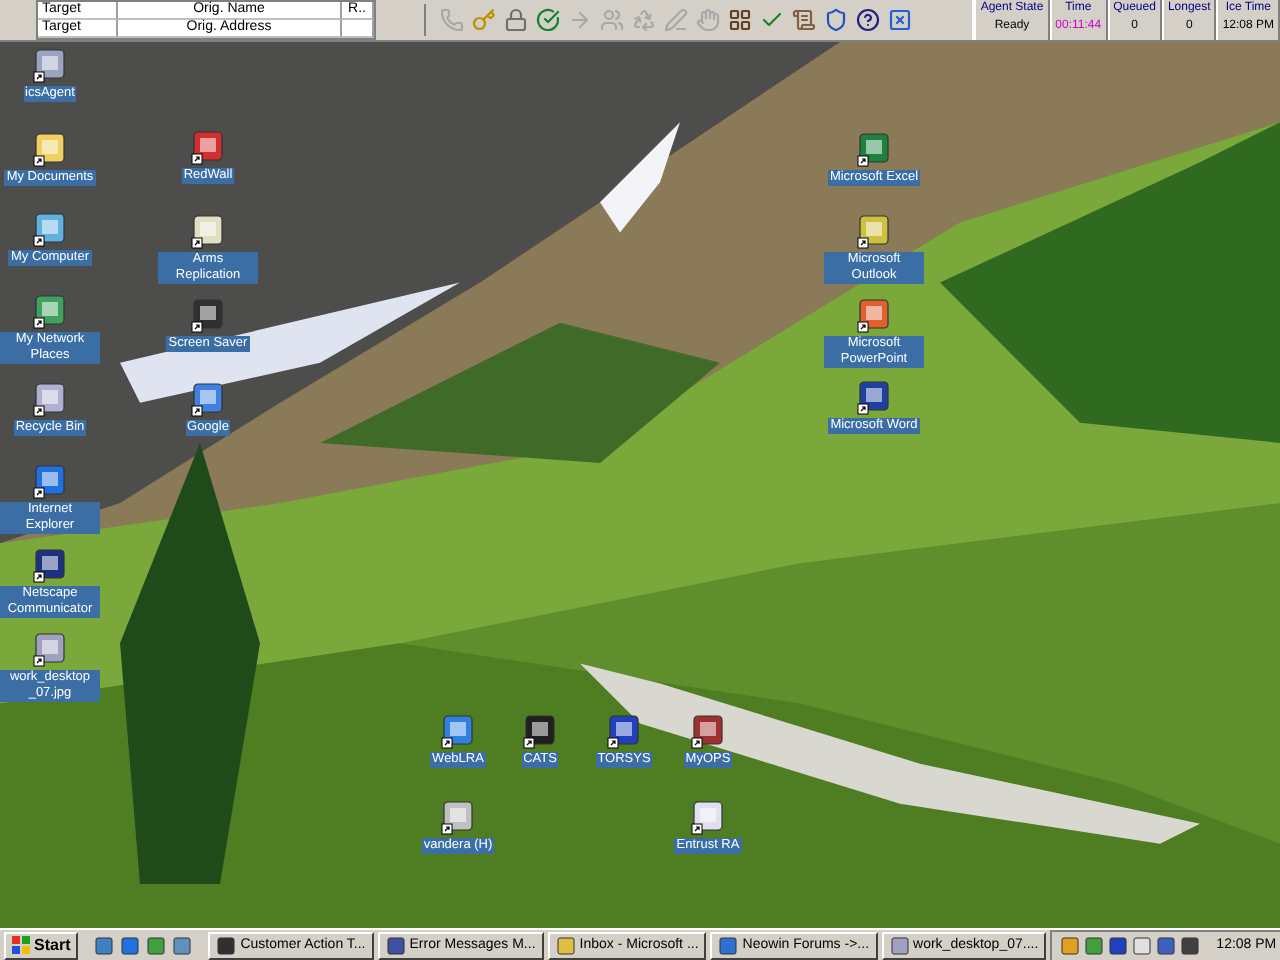  Describe the element at coordinates (21, 945) in the screenshot. I see `windows-logo-icon` at that location.